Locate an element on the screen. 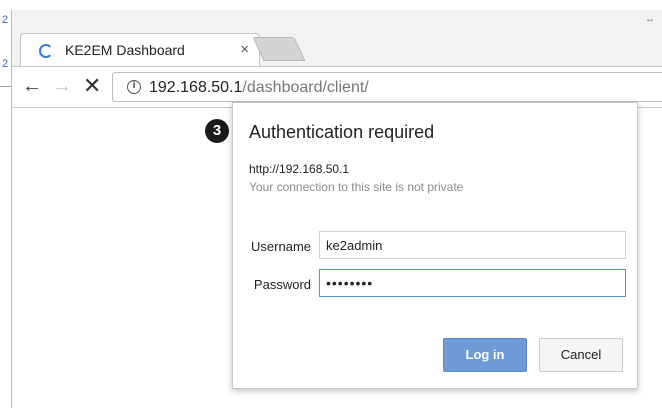  new-tab-button is located at coordinates (279, 49).